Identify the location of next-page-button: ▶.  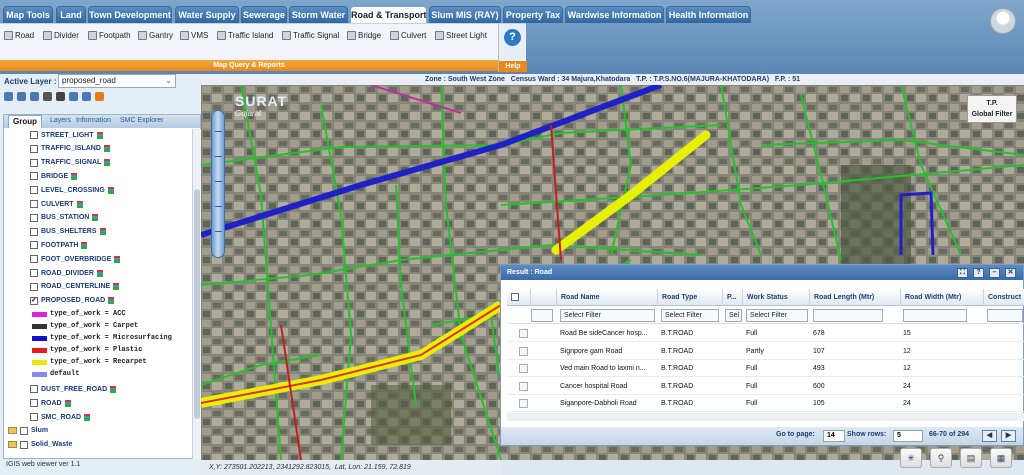
(1008, 436).